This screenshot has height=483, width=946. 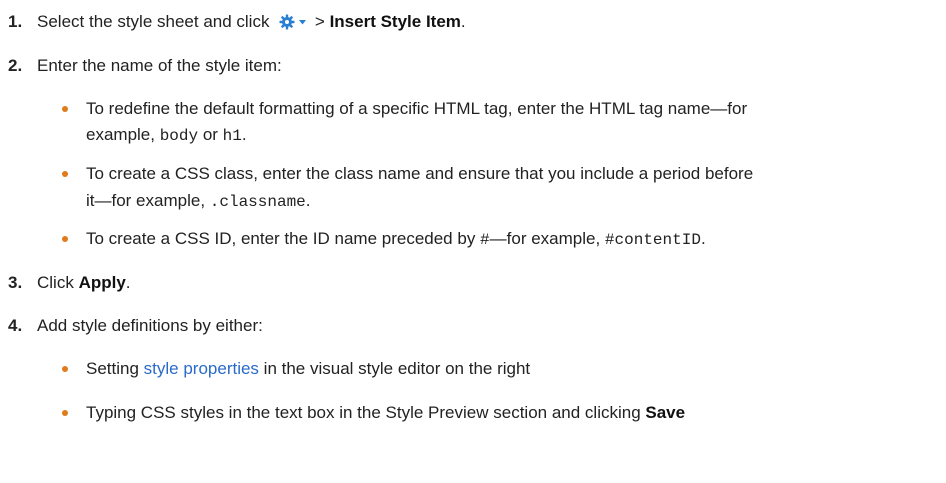 I want to click on step-text: Select the style sheet and click, so click(x=153, y=21).